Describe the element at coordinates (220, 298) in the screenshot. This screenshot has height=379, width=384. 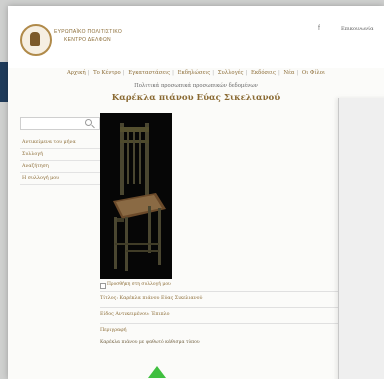
I see `item-title-row: Τίτλος: Καρέκλα πιάνου Εύας Σικελιανού` at that location.